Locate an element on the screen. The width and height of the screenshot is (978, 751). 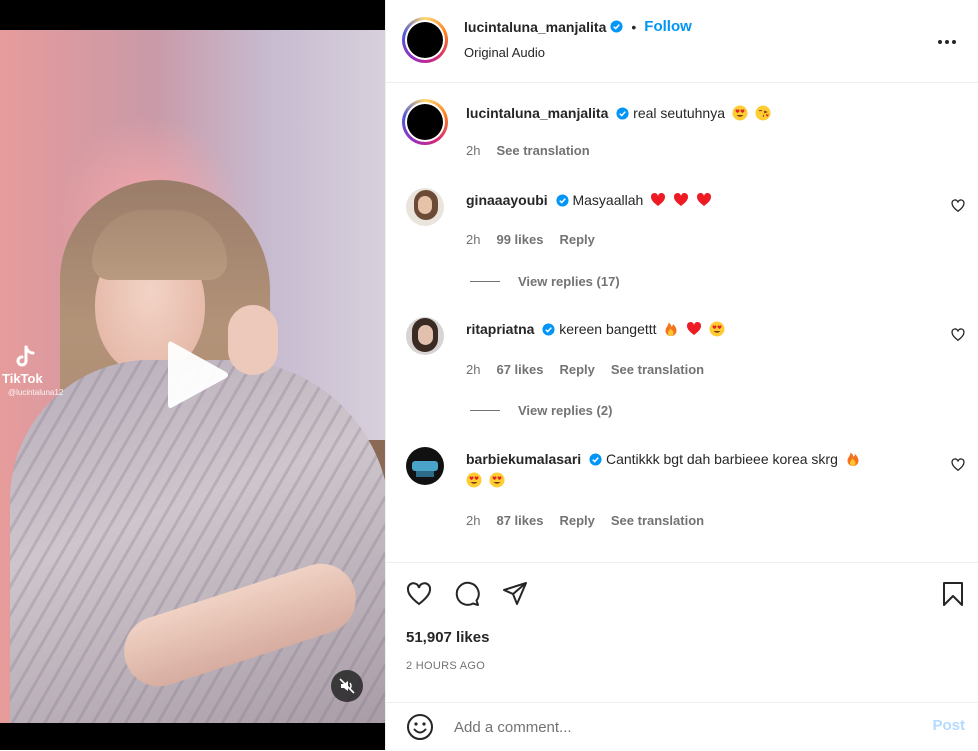
author-line: lucintaluna_manjalita • Follow is located at coordinates (578, 26).